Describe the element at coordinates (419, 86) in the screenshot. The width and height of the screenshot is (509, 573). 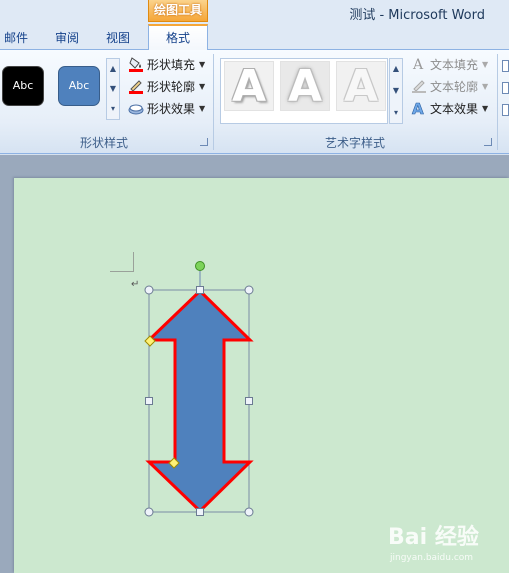
I see `text-outline-icon` at that location.